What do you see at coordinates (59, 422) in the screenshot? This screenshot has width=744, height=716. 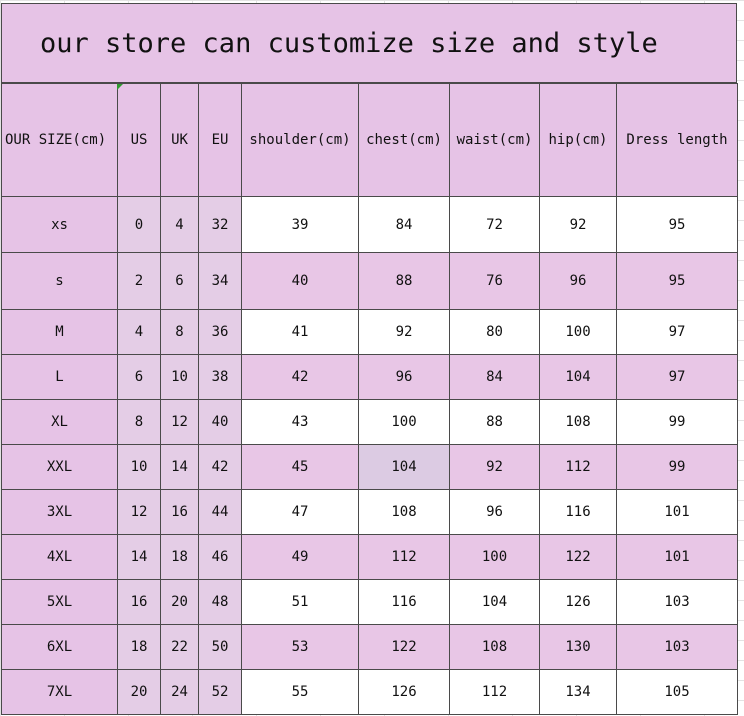 I see `cell-size: XL` at bounding box center [59, 422].